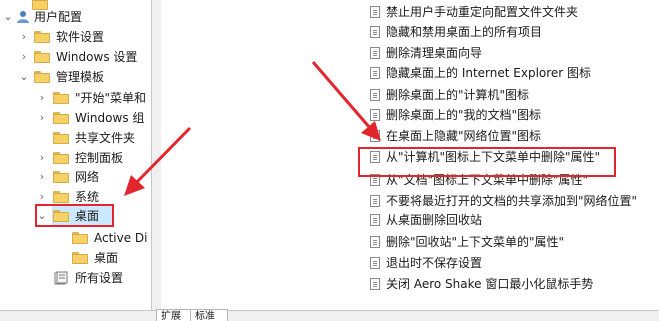  I want to click on policy-label: 删除桌面上的"我的文档"图标, so click(464, 115).